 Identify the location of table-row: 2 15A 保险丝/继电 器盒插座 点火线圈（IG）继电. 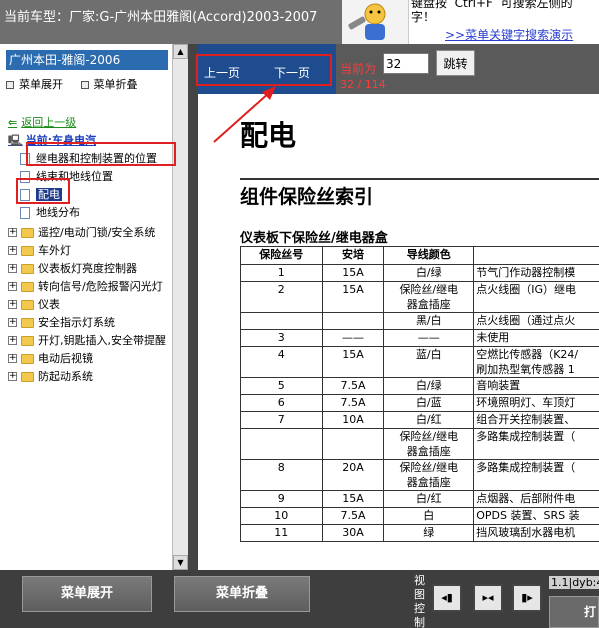
(419, 297).